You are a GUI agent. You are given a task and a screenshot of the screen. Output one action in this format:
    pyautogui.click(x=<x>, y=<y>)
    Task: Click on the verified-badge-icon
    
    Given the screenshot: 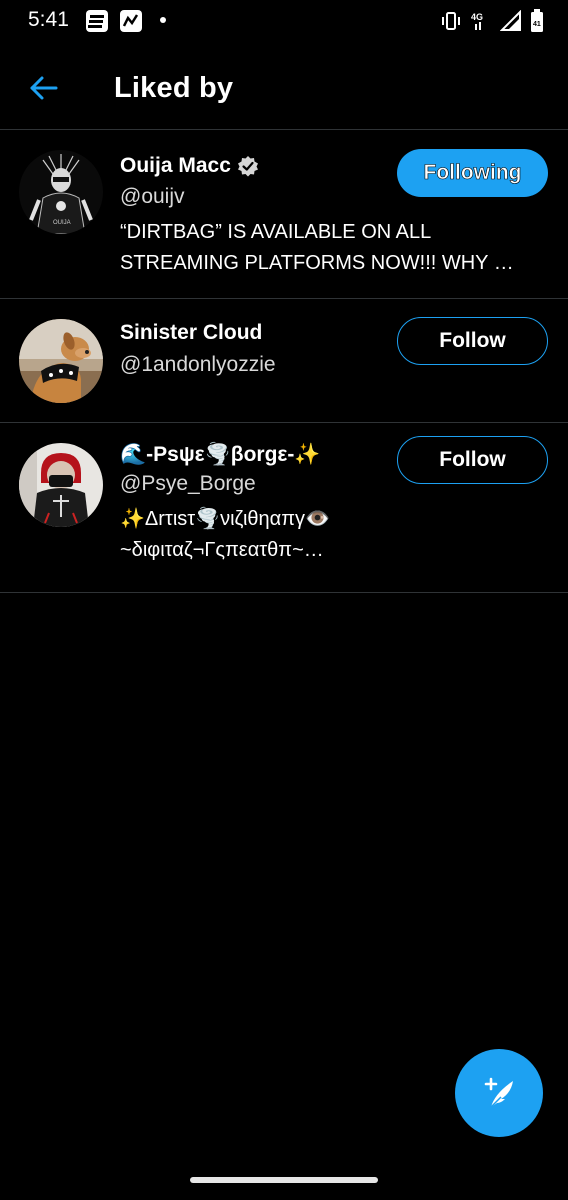 What is the action you would take?
    pyautogui.click(x=247, y=166)
    